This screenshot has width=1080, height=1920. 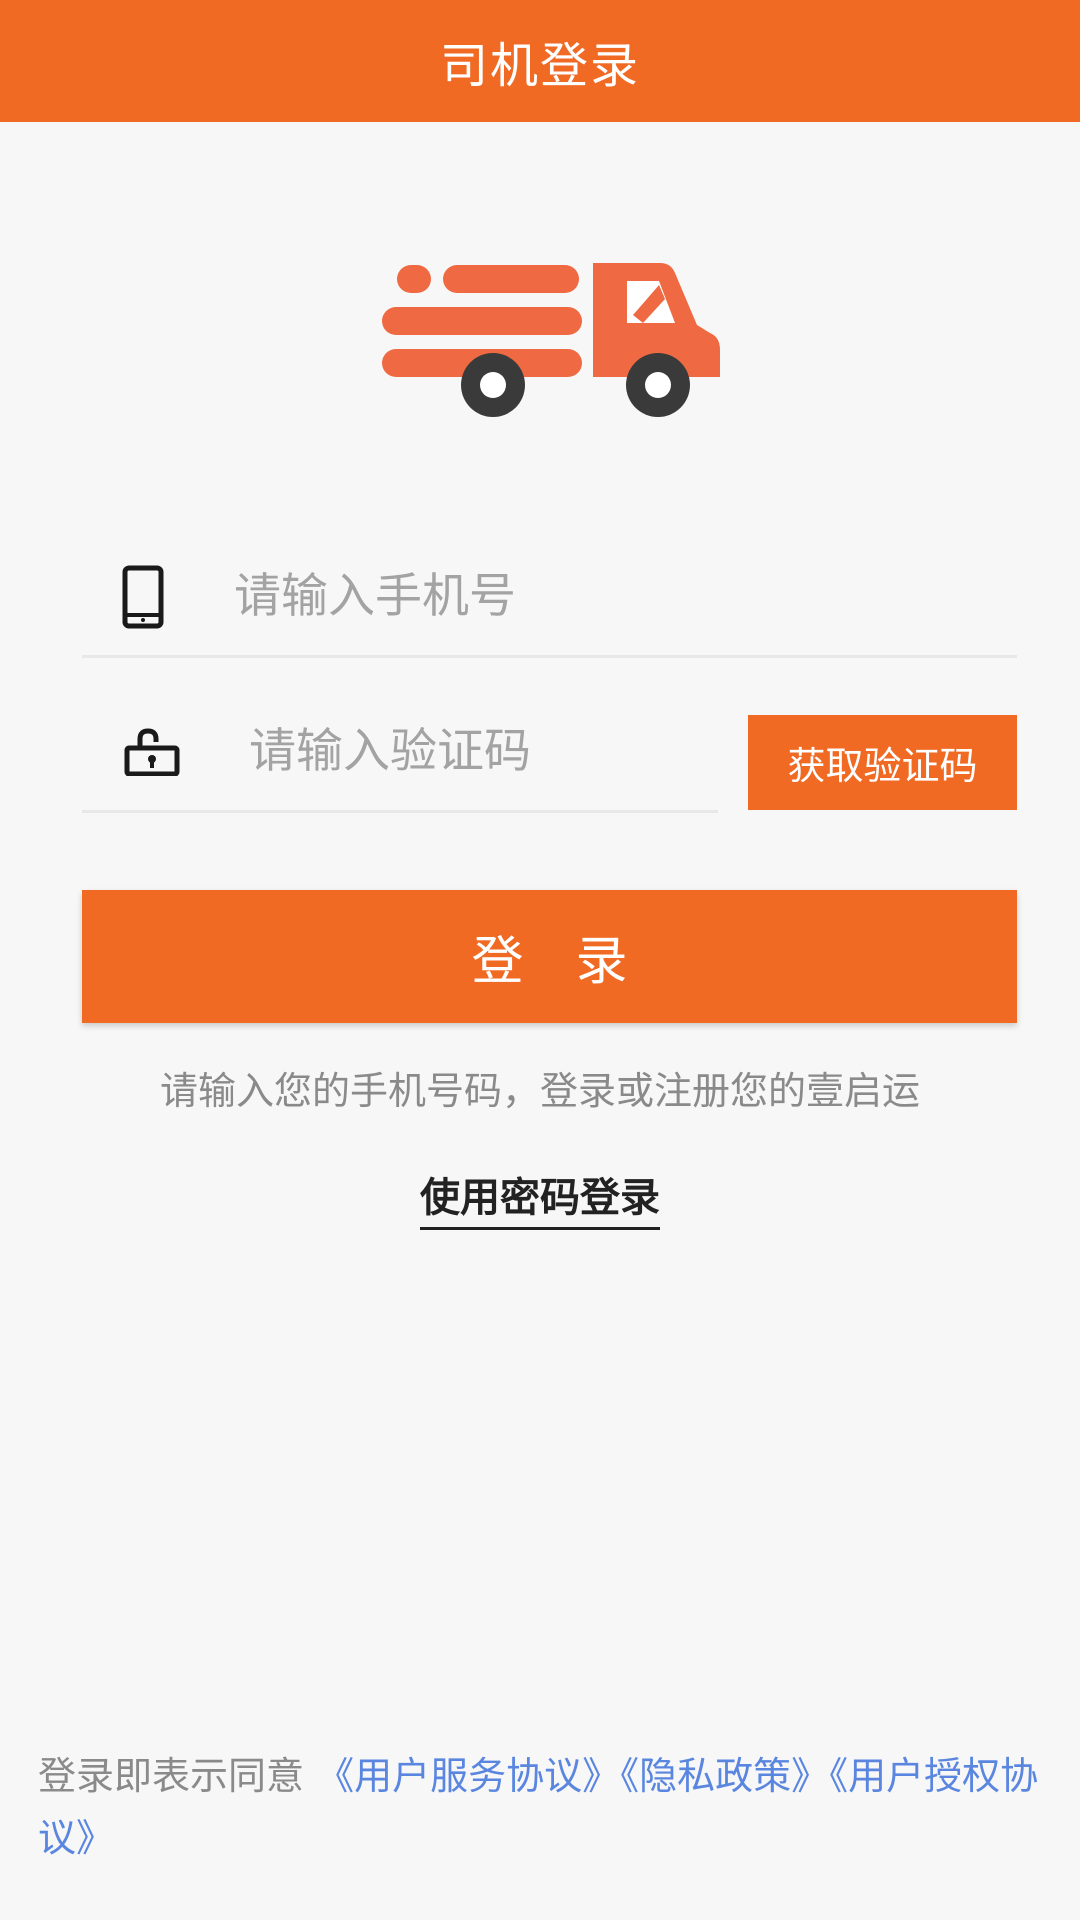 I want to click on phone-icon, so click(x=143, y=597).